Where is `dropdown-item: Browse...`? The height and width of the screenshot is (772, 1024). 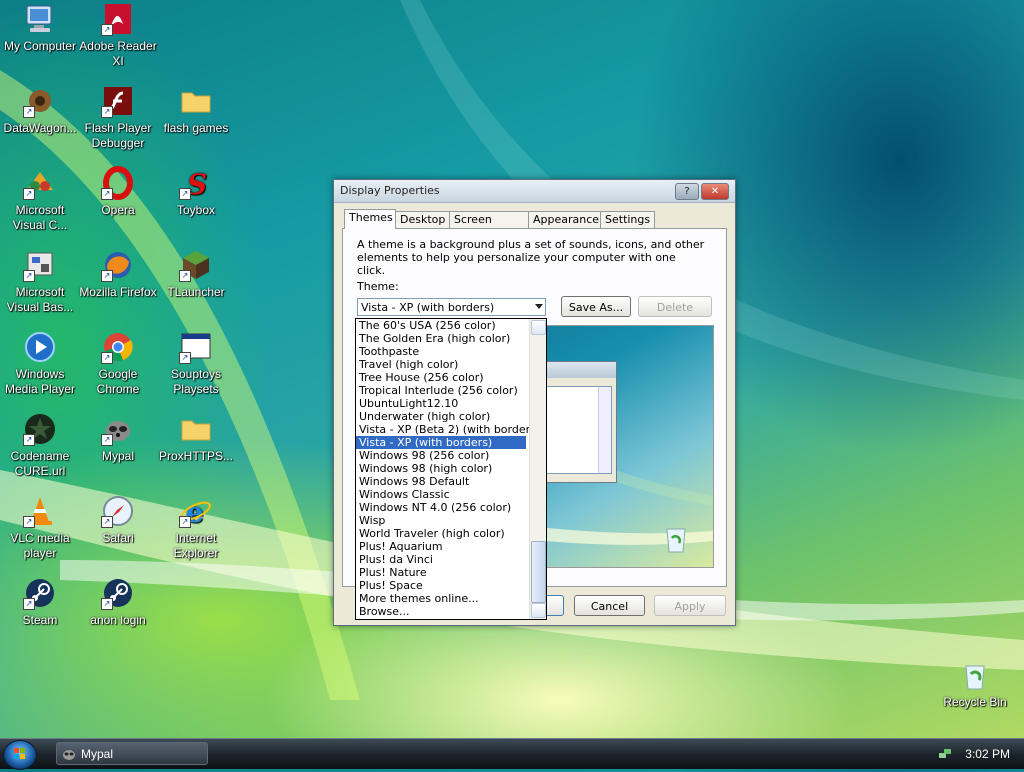 dropdown-item: Browse... is located at coordinates (441, 611).